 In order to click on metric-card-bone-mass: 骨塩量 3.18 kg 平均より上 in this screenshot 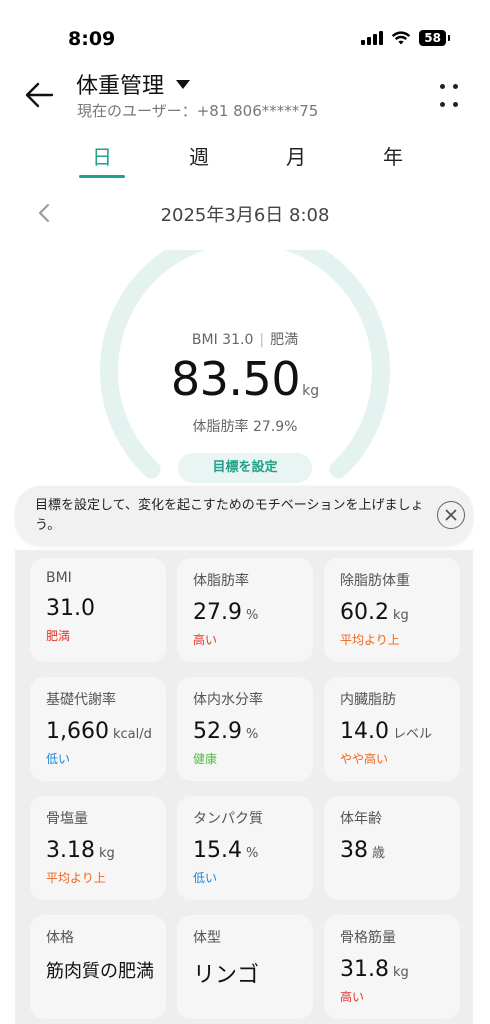, I will do `click(98, 848)`.